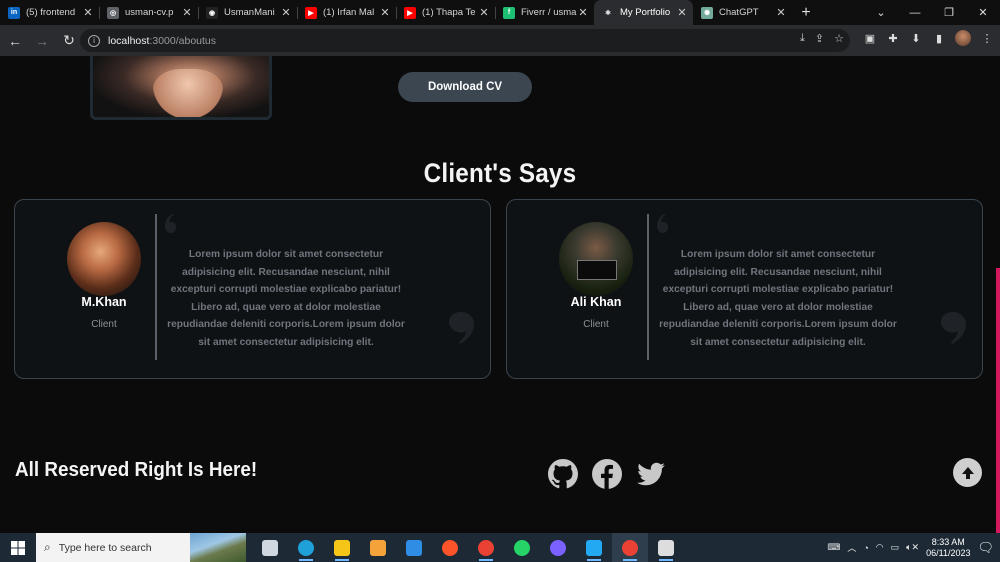 The width and height of the screenshot is (1000, 562). I want to click on browser-tab: ◎ usman-cv.p ✕, so click(148, 12).